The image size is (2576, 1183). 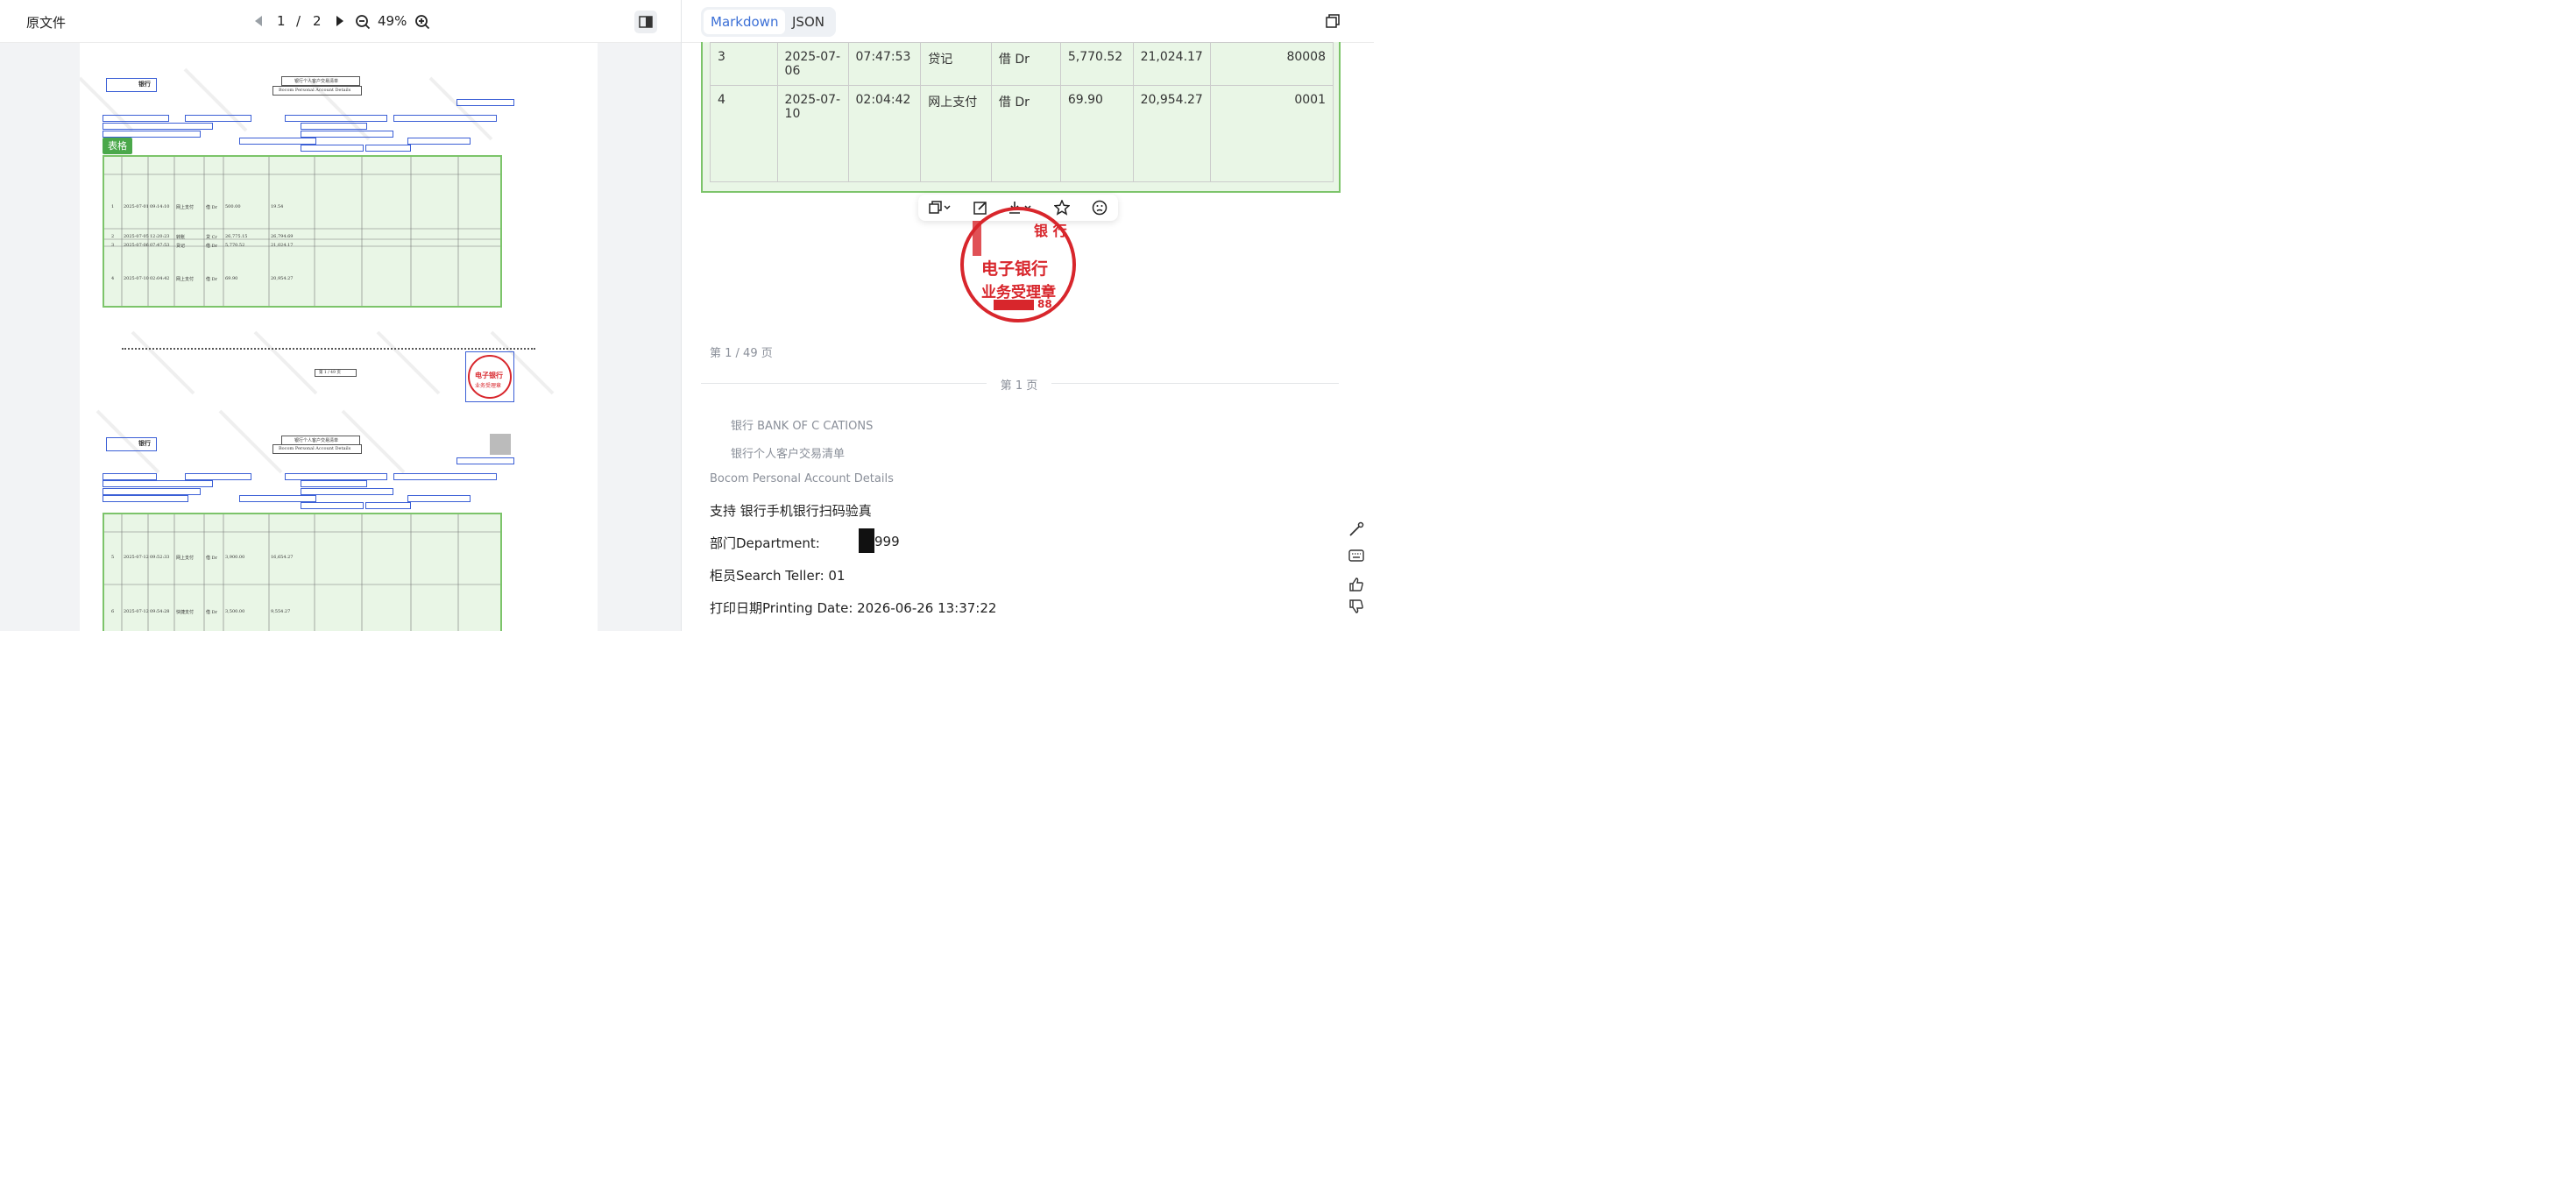 I want to click on redaction-block, so click(x=866, y=540).